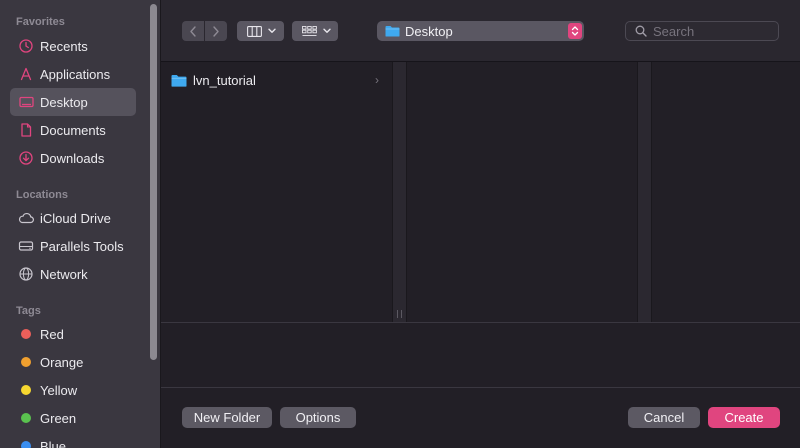 The height and width of the screenshot is (448, 800). What do you see at coordinates (52, 334) in the screenshot?
I see `sidebar-item-label: Red` at bounding box center [52, 334].